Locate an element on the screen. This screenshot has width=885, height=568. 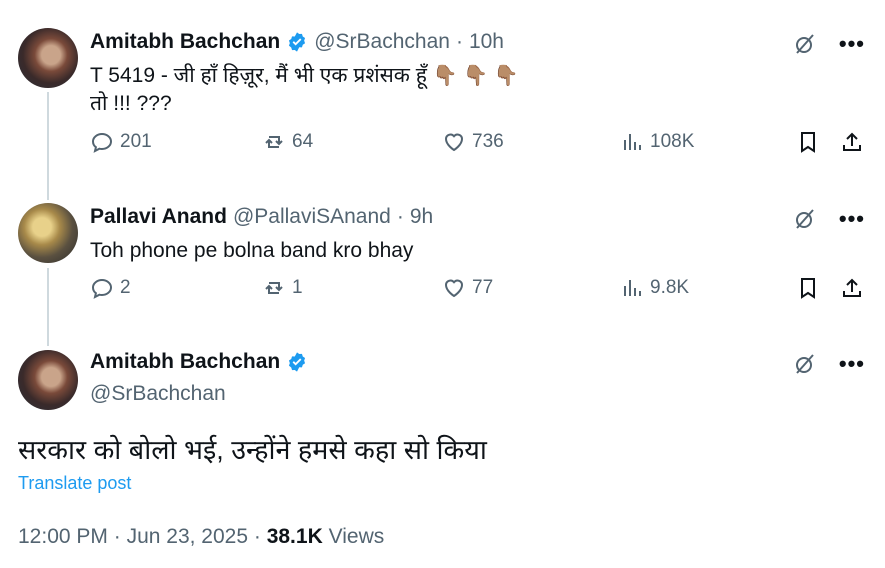
tweet-meta: 12:00 PM · Jun 23, 2025 · 38.1K Views is located at coordinates (201, 537).